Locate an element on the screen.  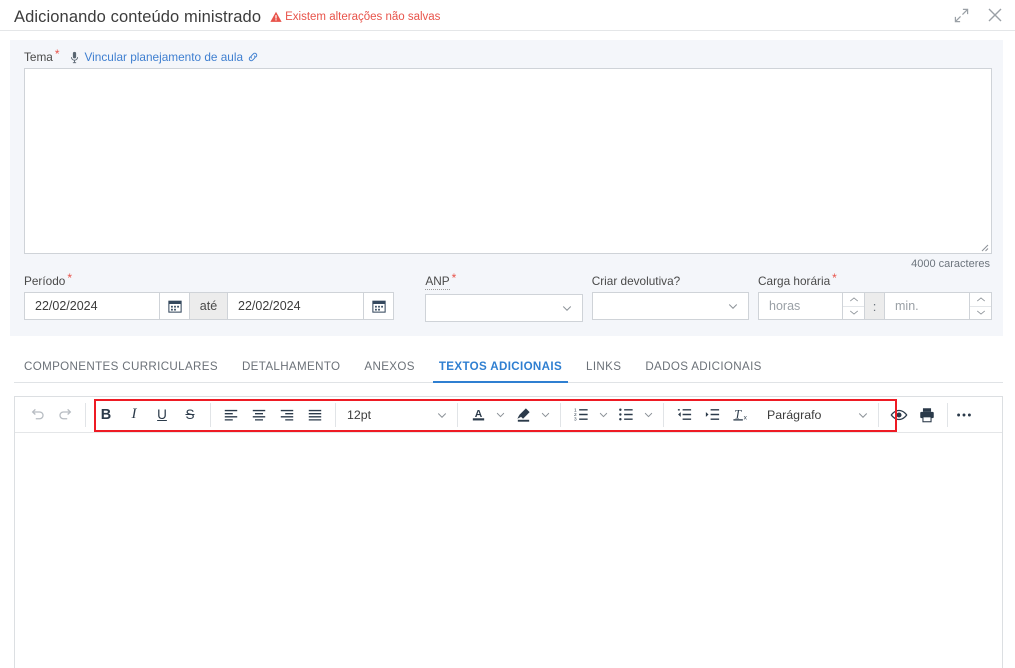
numbered-list-icon: 123 is located at coordinates (581, 415).